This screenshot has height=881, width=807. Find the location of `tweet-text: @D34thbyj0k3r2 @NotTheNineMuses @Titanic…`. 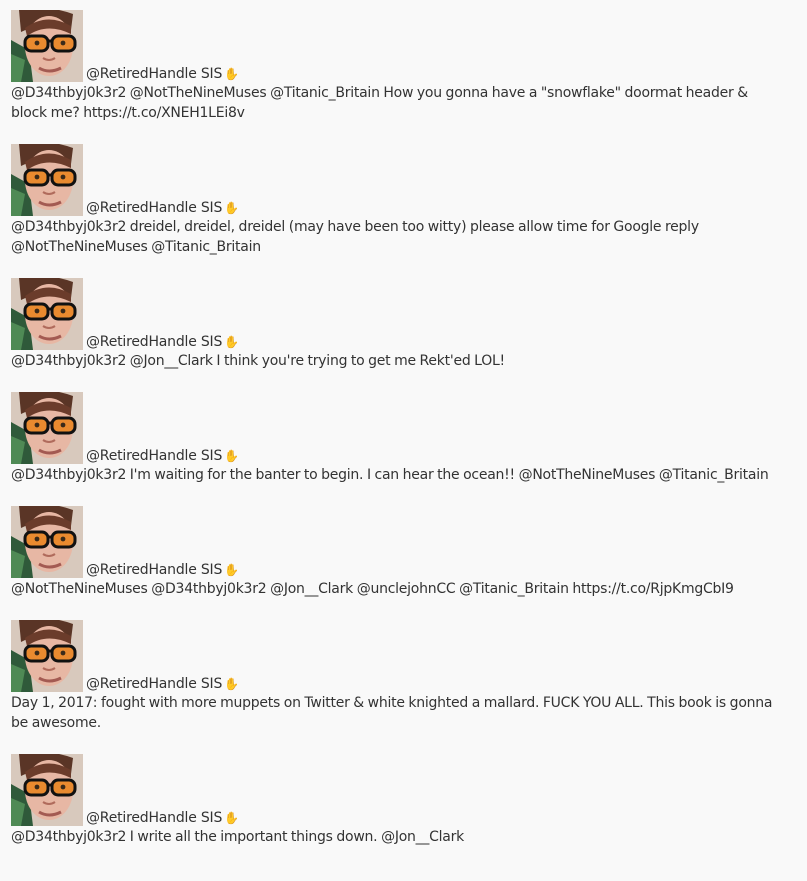

tweet-text: @D34thbyj0k3r2 @NotTheNineMuses @Titanic… is located at coordinates (379, 103).